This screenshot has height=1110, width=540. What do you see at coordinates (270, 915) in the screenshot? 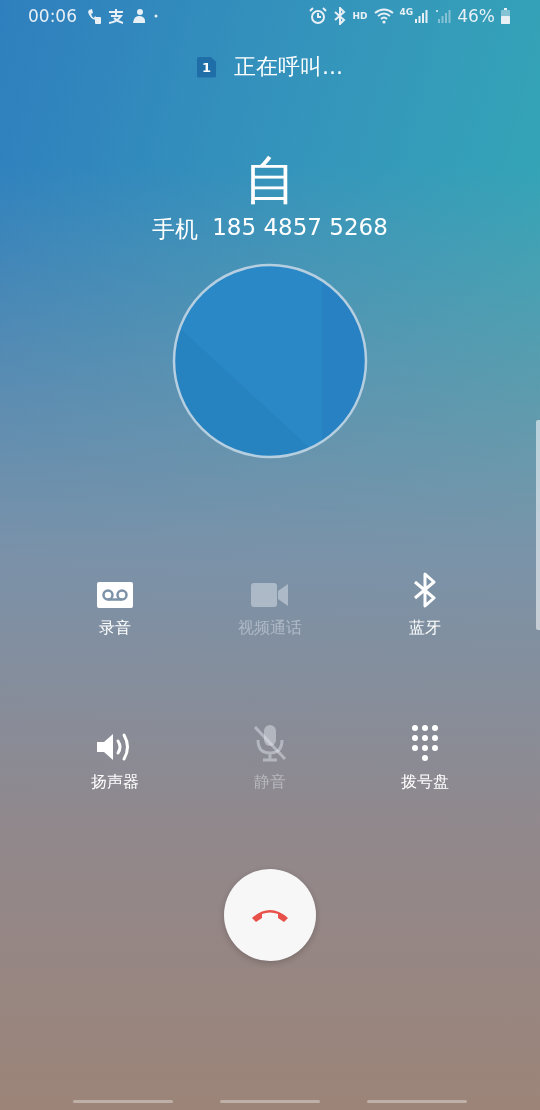
I see `end-call-button` at bounding box center [270, 915].